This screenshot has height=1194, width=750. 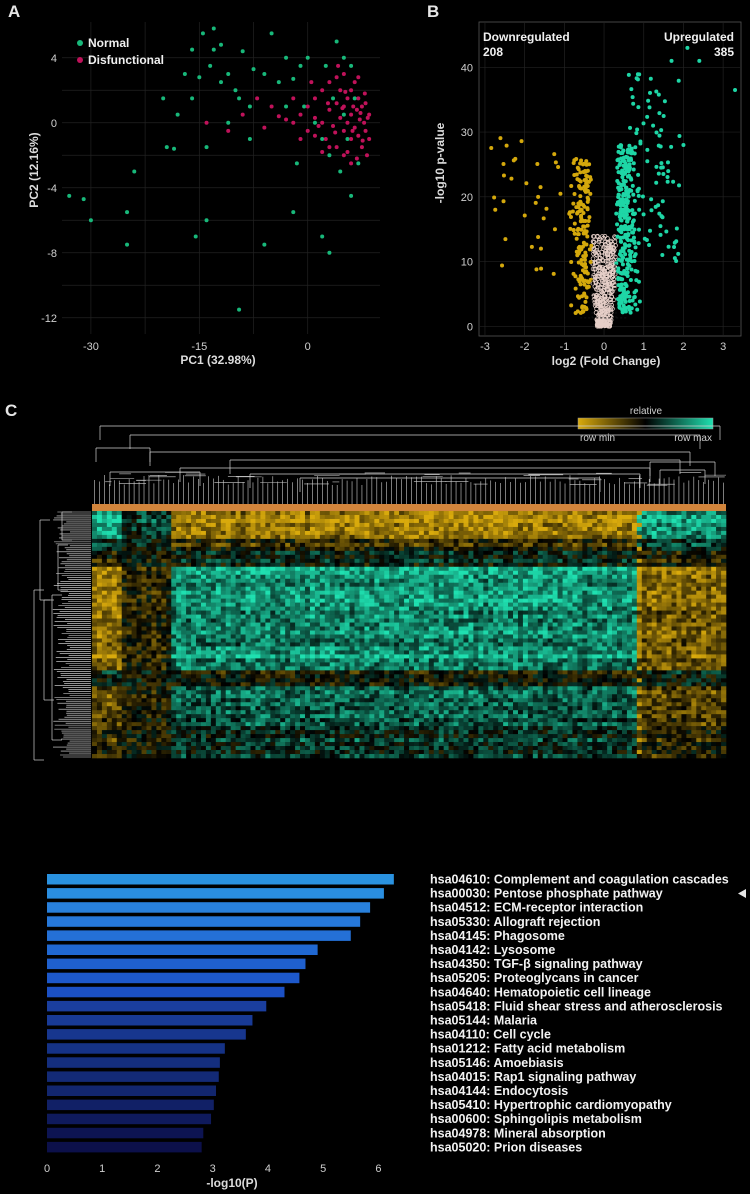 I want to click on pca-y-tick: 4, so click(x=54, y=59).